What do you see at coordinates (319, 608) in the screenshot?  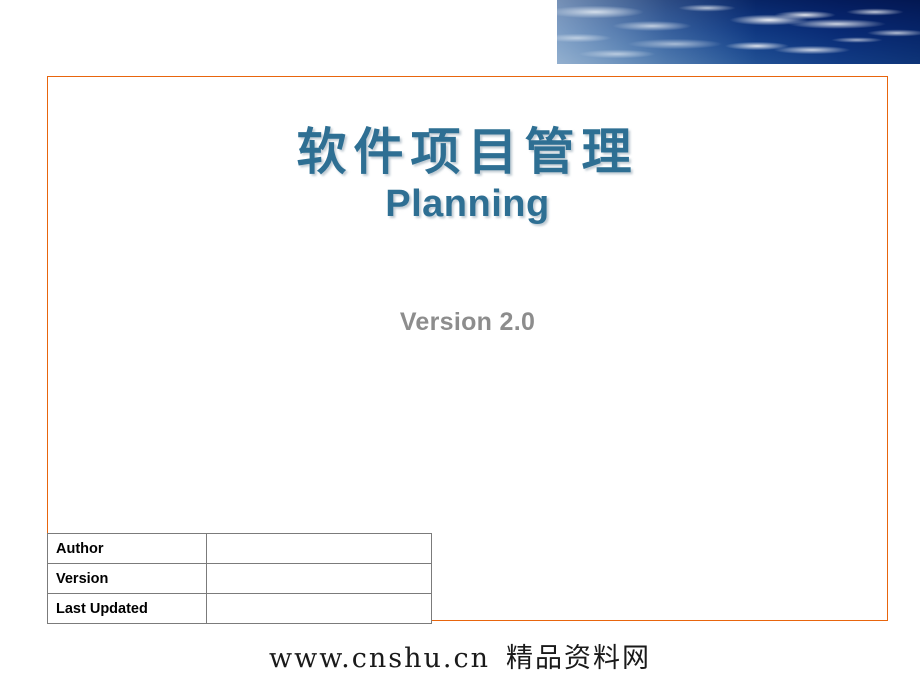 I see `table-cell-value-last-updated` at bounding box center [319, 608].